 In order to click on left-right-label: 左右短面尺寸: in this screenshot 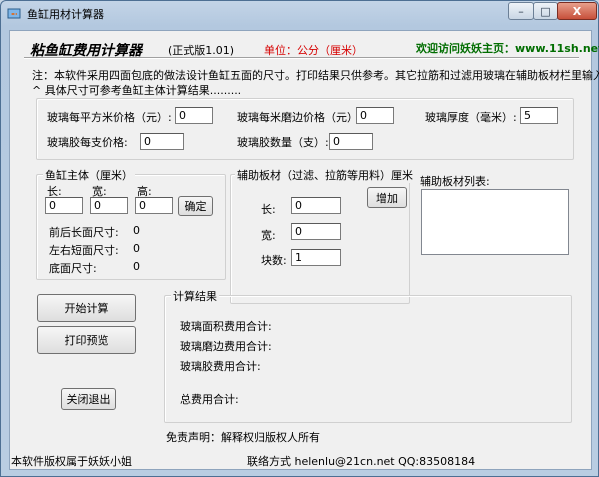, I will do `click(84, 250)`.